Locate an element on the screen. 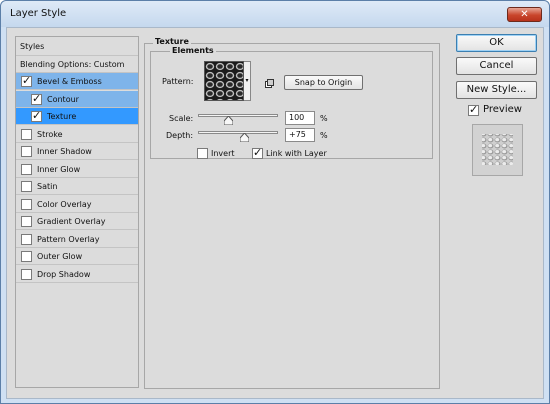  link-with-layer-label: Link with Layer is located at coordinates (296, 153).